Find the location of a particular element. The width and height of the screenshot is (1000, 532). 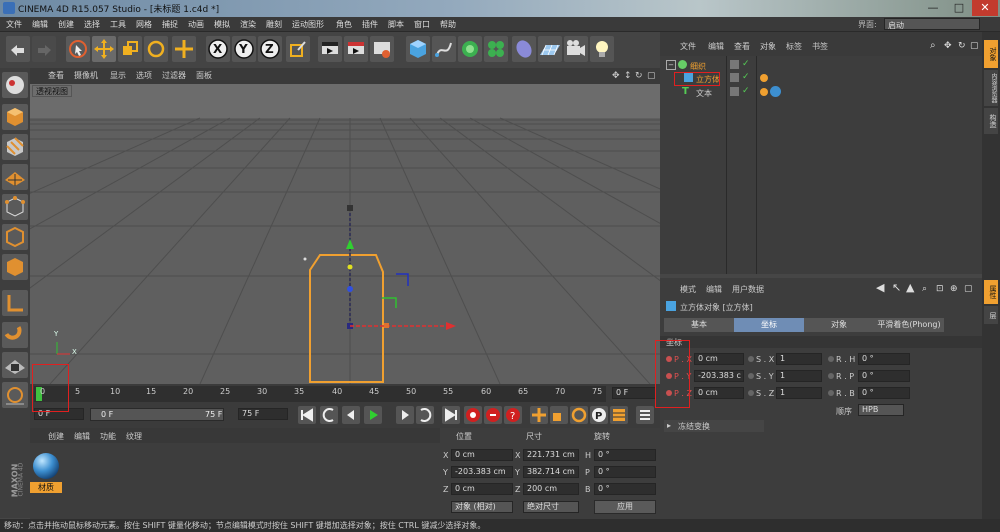

menu-create: 创建 is located at coordinates (66, 24).